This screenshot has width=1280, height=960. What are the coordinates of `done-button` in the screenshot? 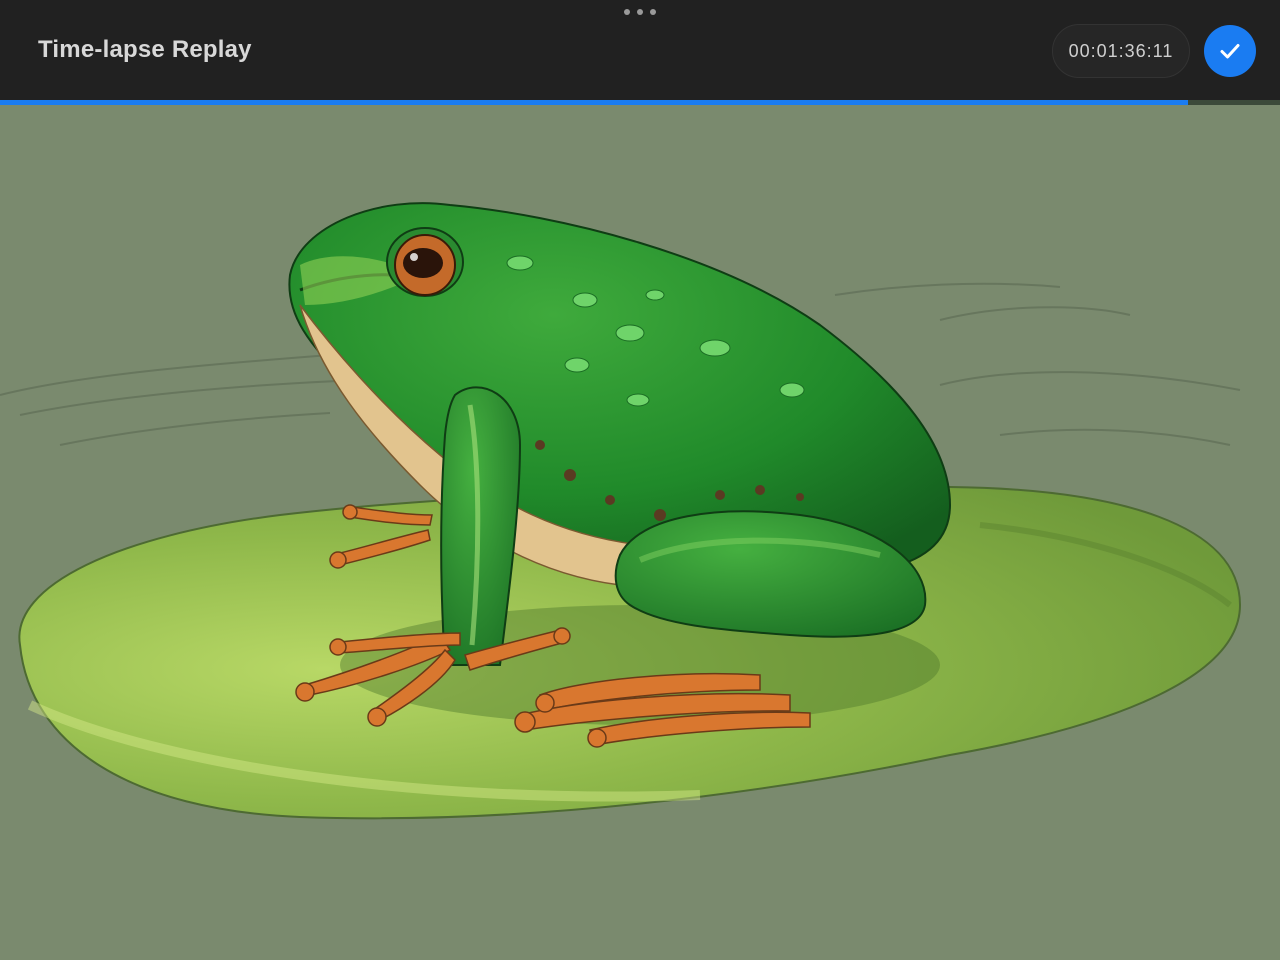 It's located at (1230, 51).